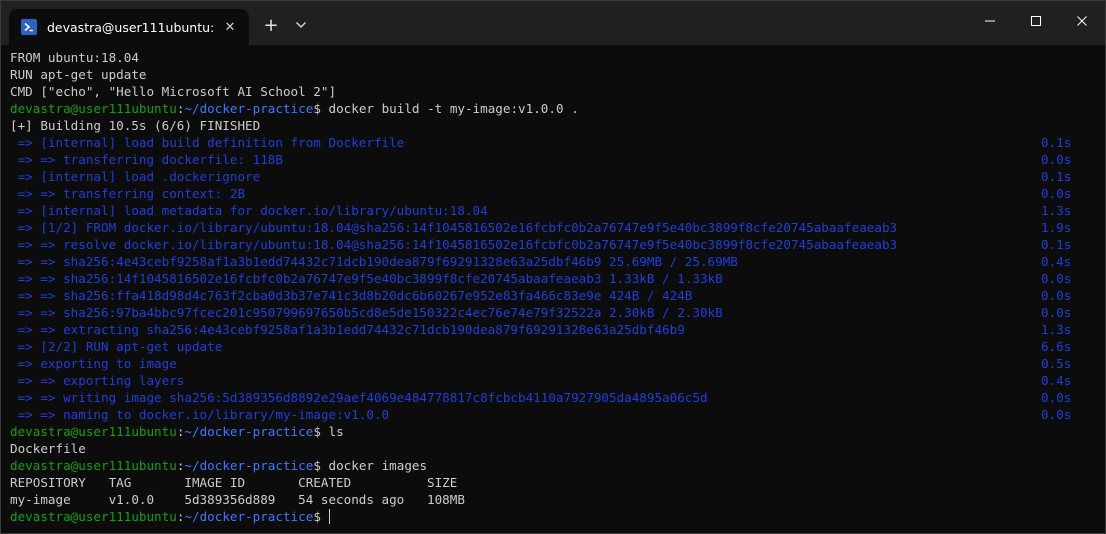 Image resolution: width=1106 pixels, height=534 pixels. Describe the element at coordinates (48, 448) in the screenshot. I see `ls-output: Dockerfile` at that location.